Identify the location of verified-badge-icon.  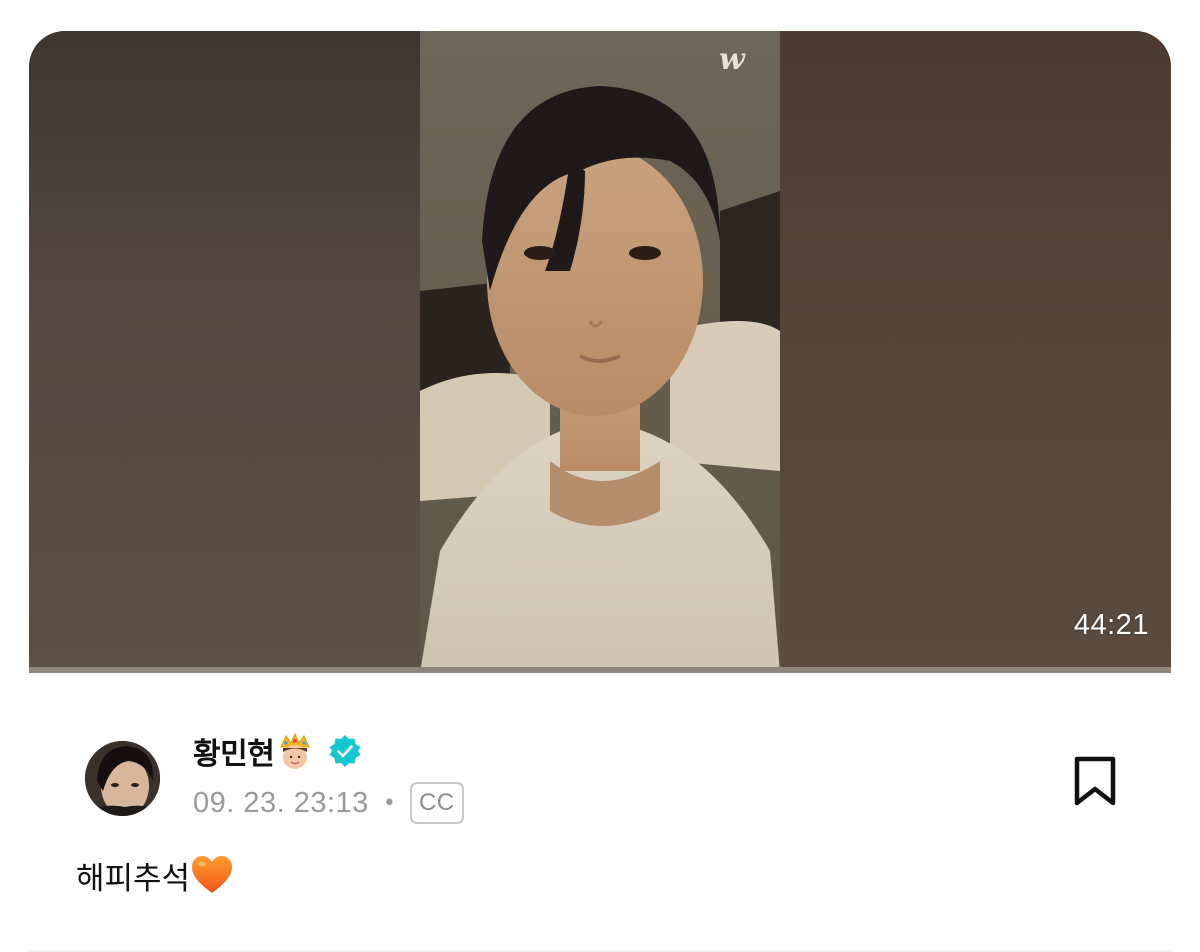
(345, 751).